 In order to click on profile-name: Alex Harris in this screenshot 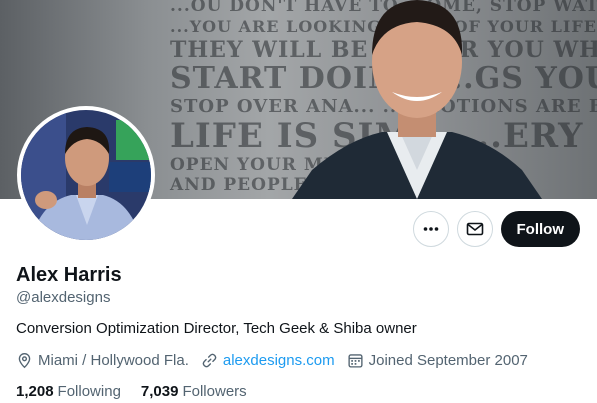, I will do `click(69, 275)`.